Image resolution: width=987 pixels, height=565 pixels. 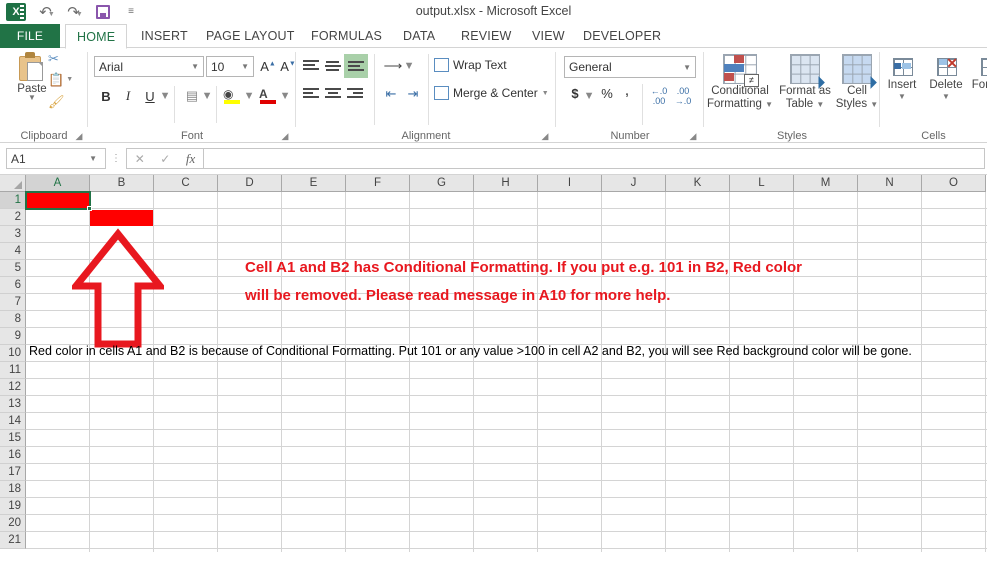 What do you see at coordinates (622, 36) in the screenshot?
I see `tab-developer: DEVELOPER` at bounding box center [622, 36].